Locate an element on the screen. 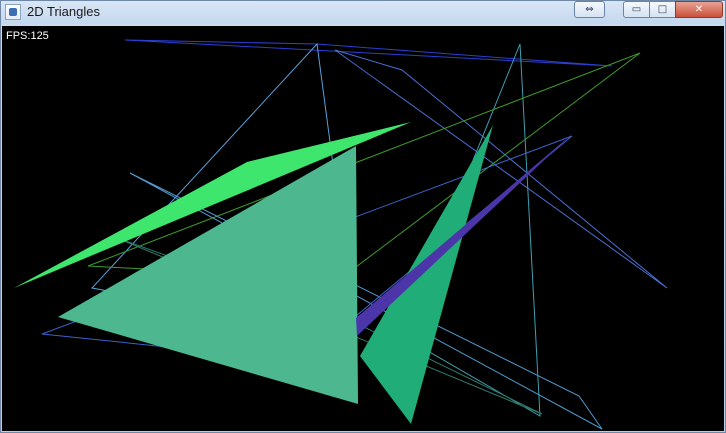 The width and height of the screenshot is (726, 433). close-button: ✕ is located at coordinates (699, 9).